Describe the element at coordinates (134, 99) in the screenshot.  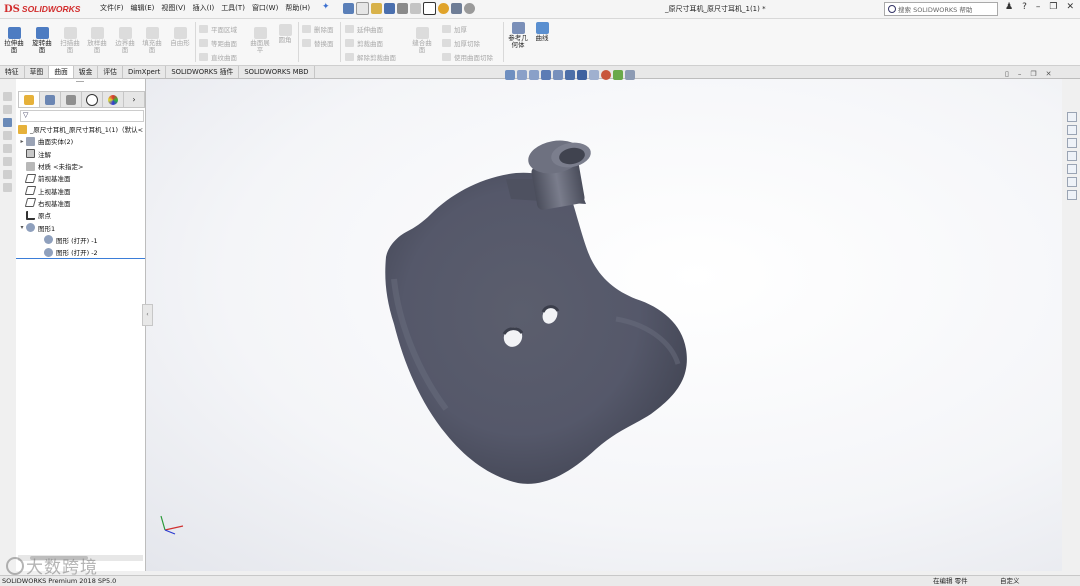
I see `chevron-right-icon: ›` at that location.